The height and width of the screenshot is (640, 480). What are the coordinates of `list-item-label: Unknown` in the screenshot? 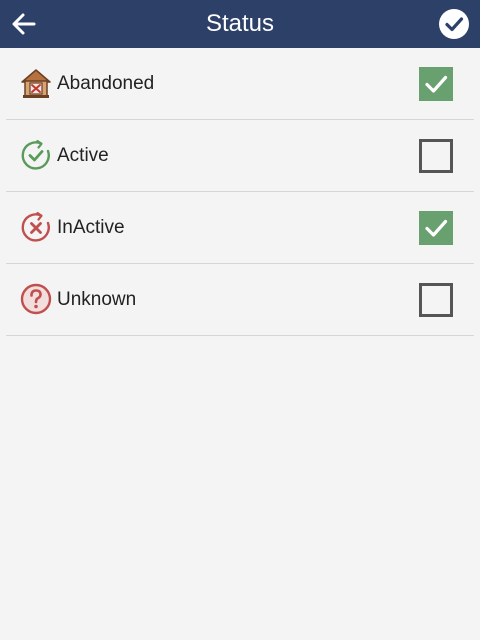 It's located at (97, 299).